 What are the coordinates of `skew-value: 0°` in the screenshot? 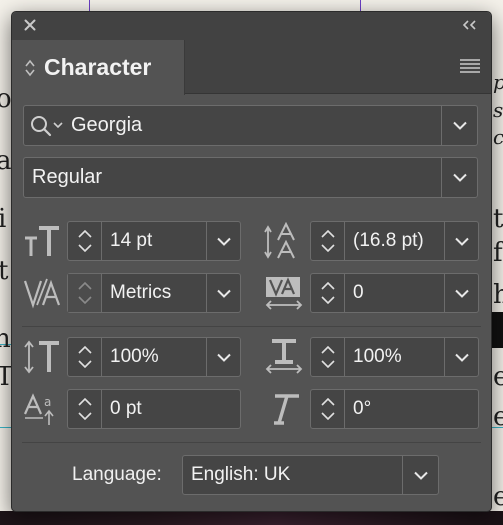 It's located at (362, 409).